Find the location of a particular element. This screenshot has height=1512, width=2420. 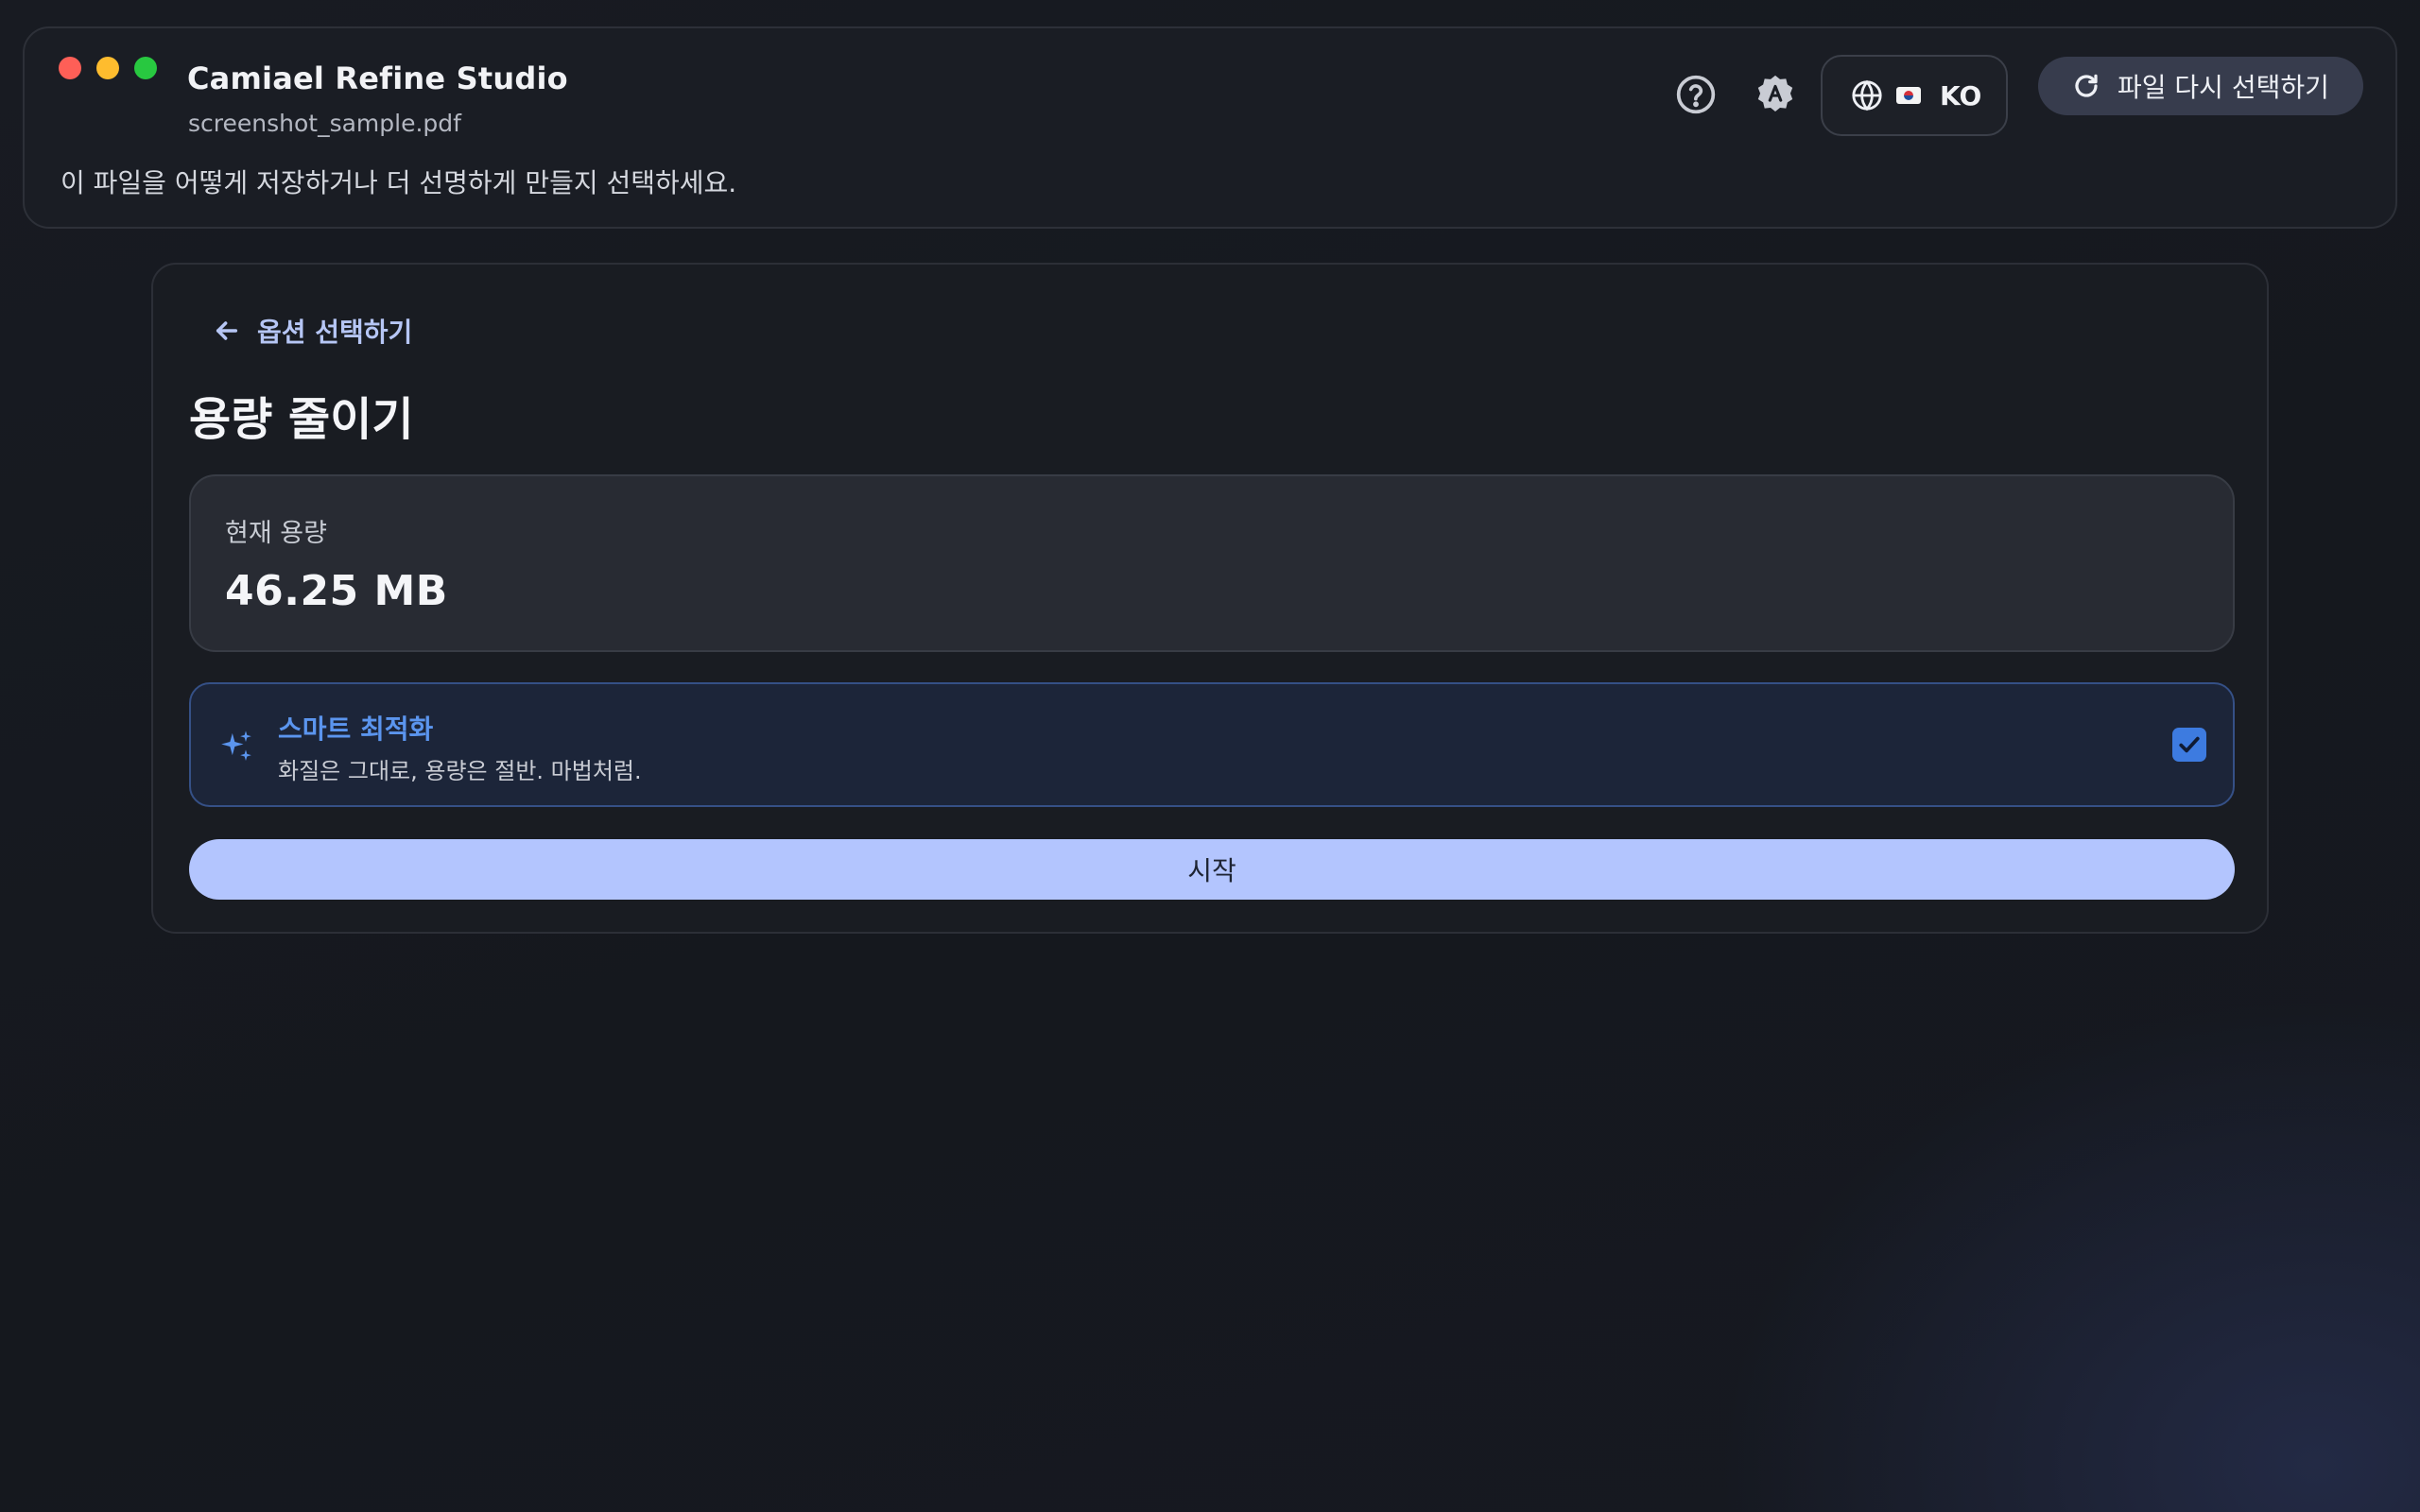

window-controls is located at coordinates (108, 68).